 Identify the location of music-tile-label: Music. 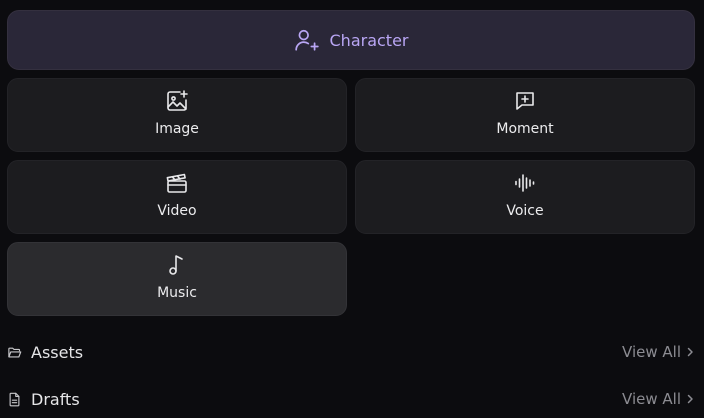
(177, 293).